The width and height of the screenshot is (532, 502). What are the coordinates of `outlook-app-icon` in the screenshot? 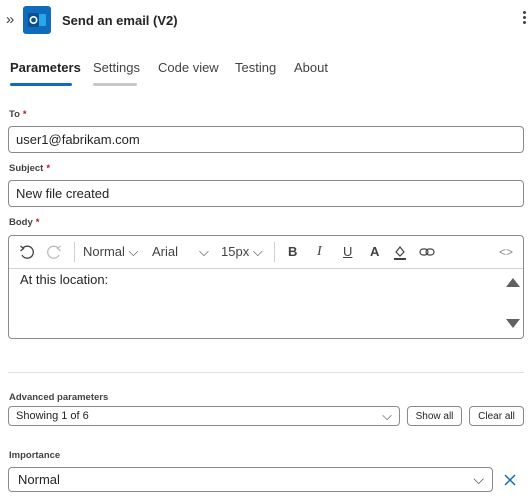 It's located at (37, 20).